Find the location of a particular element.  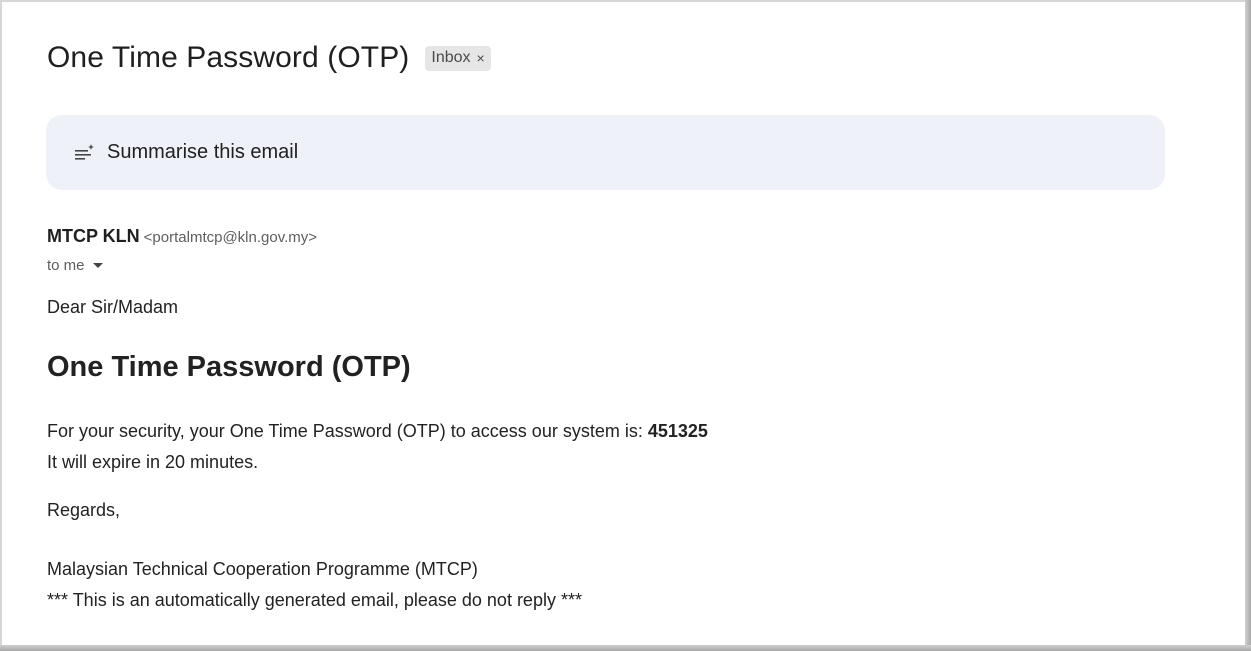

summarise-email-button: Summarise this email is located at coordinates (605, 152).